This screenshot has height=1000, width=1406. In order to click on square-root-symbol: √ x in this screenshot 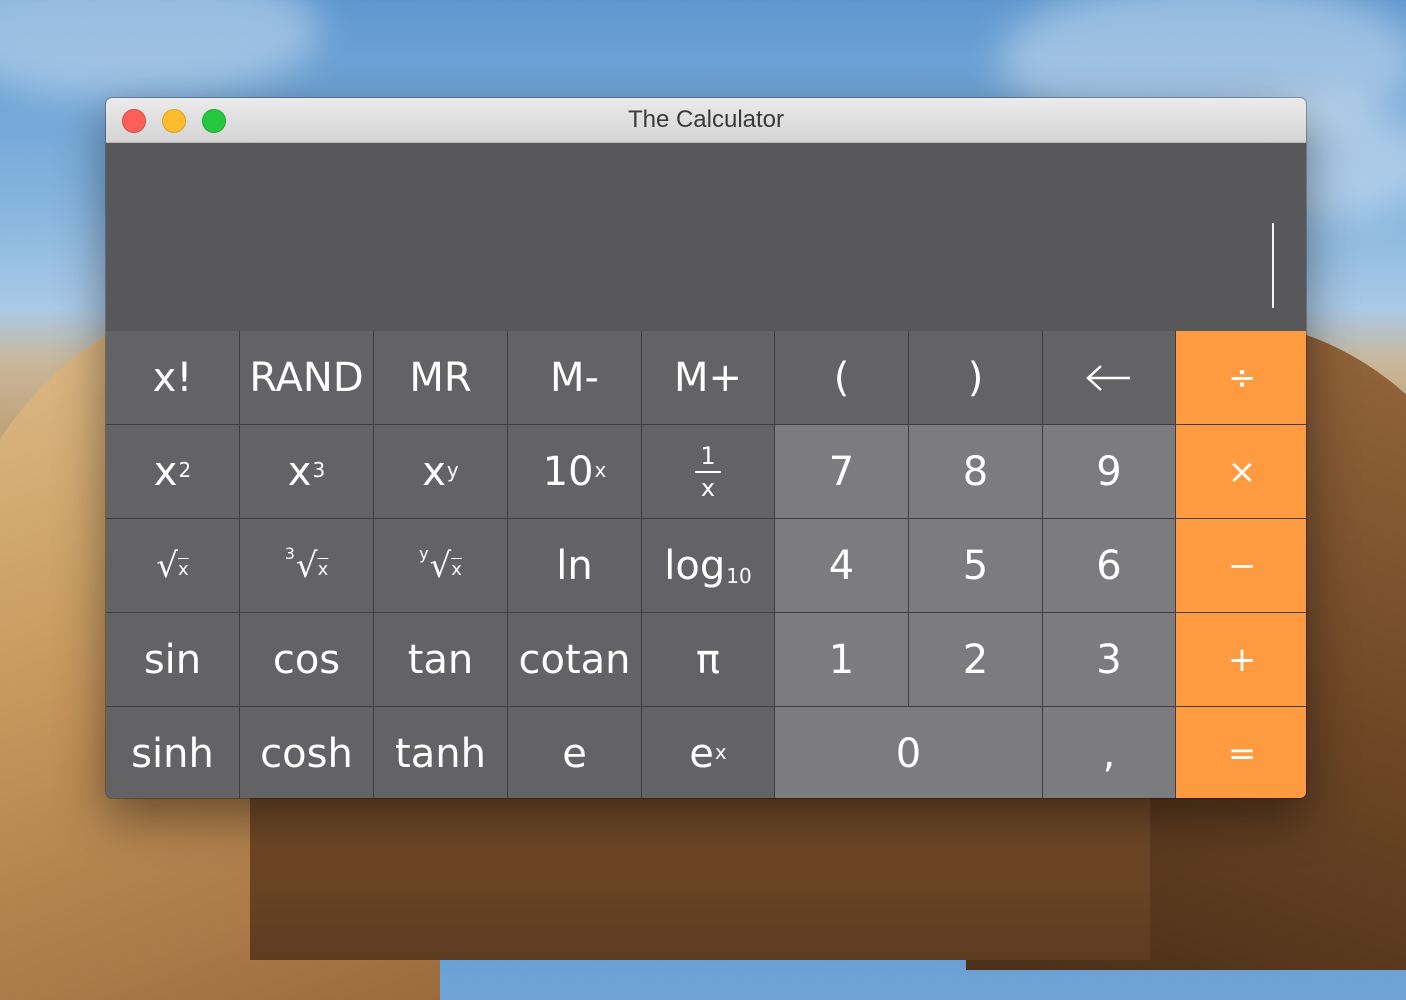, I will do `click(172, 566)`.